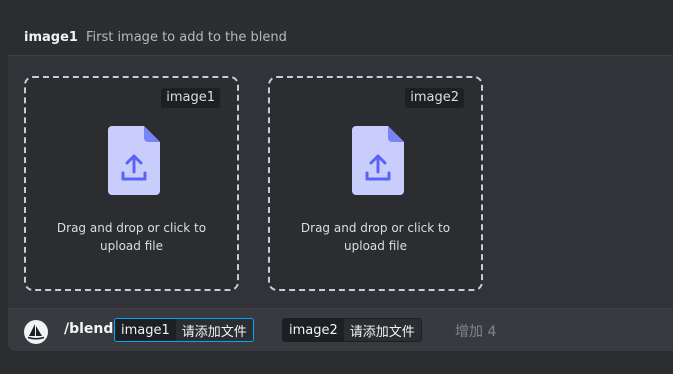 Image resolution: width=673 pixels, height=374 pixels. I want to click on midjourney-sailboat-icon, so click(36, 332).